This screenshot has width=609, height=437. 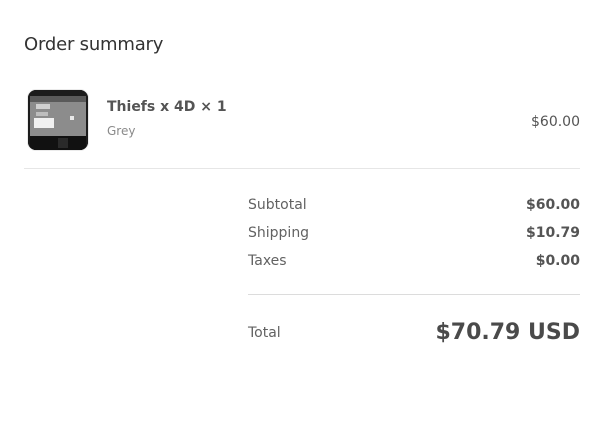 I want to click on subtotal-label: Subtotal, so click(x=277, y=205).